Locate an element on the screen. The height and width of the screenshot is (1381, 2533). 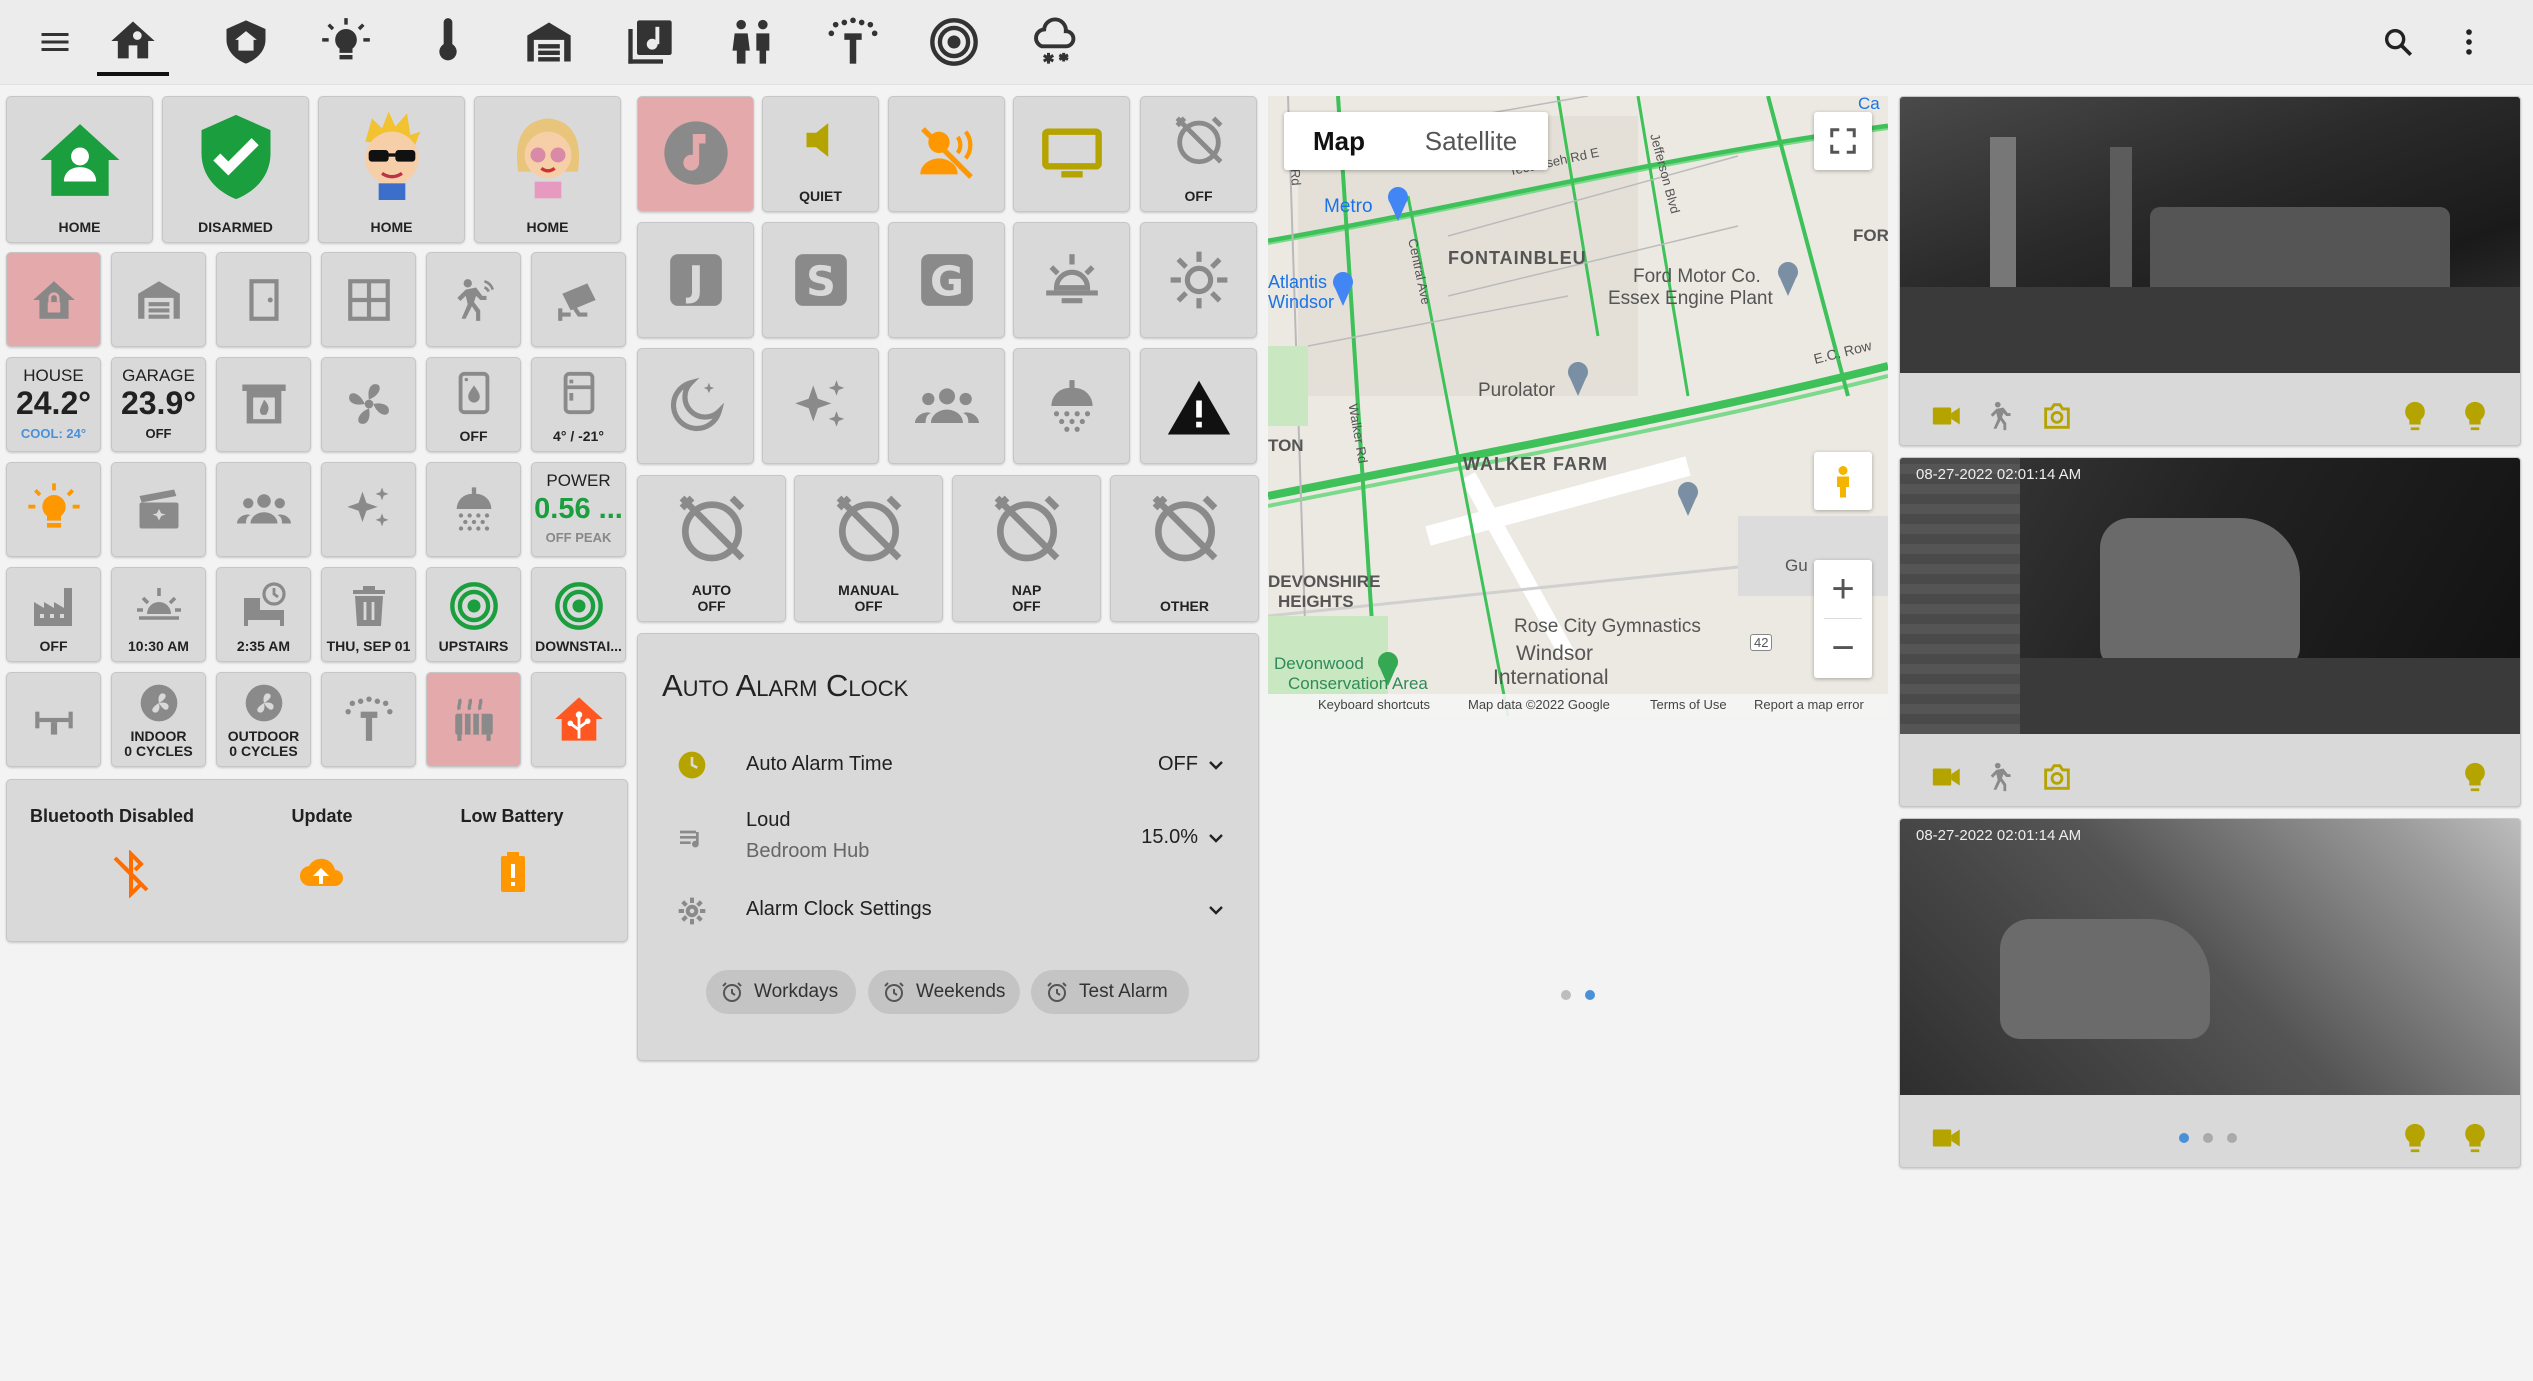
sparkles-scene-tile is located at coordinates (820, 406).